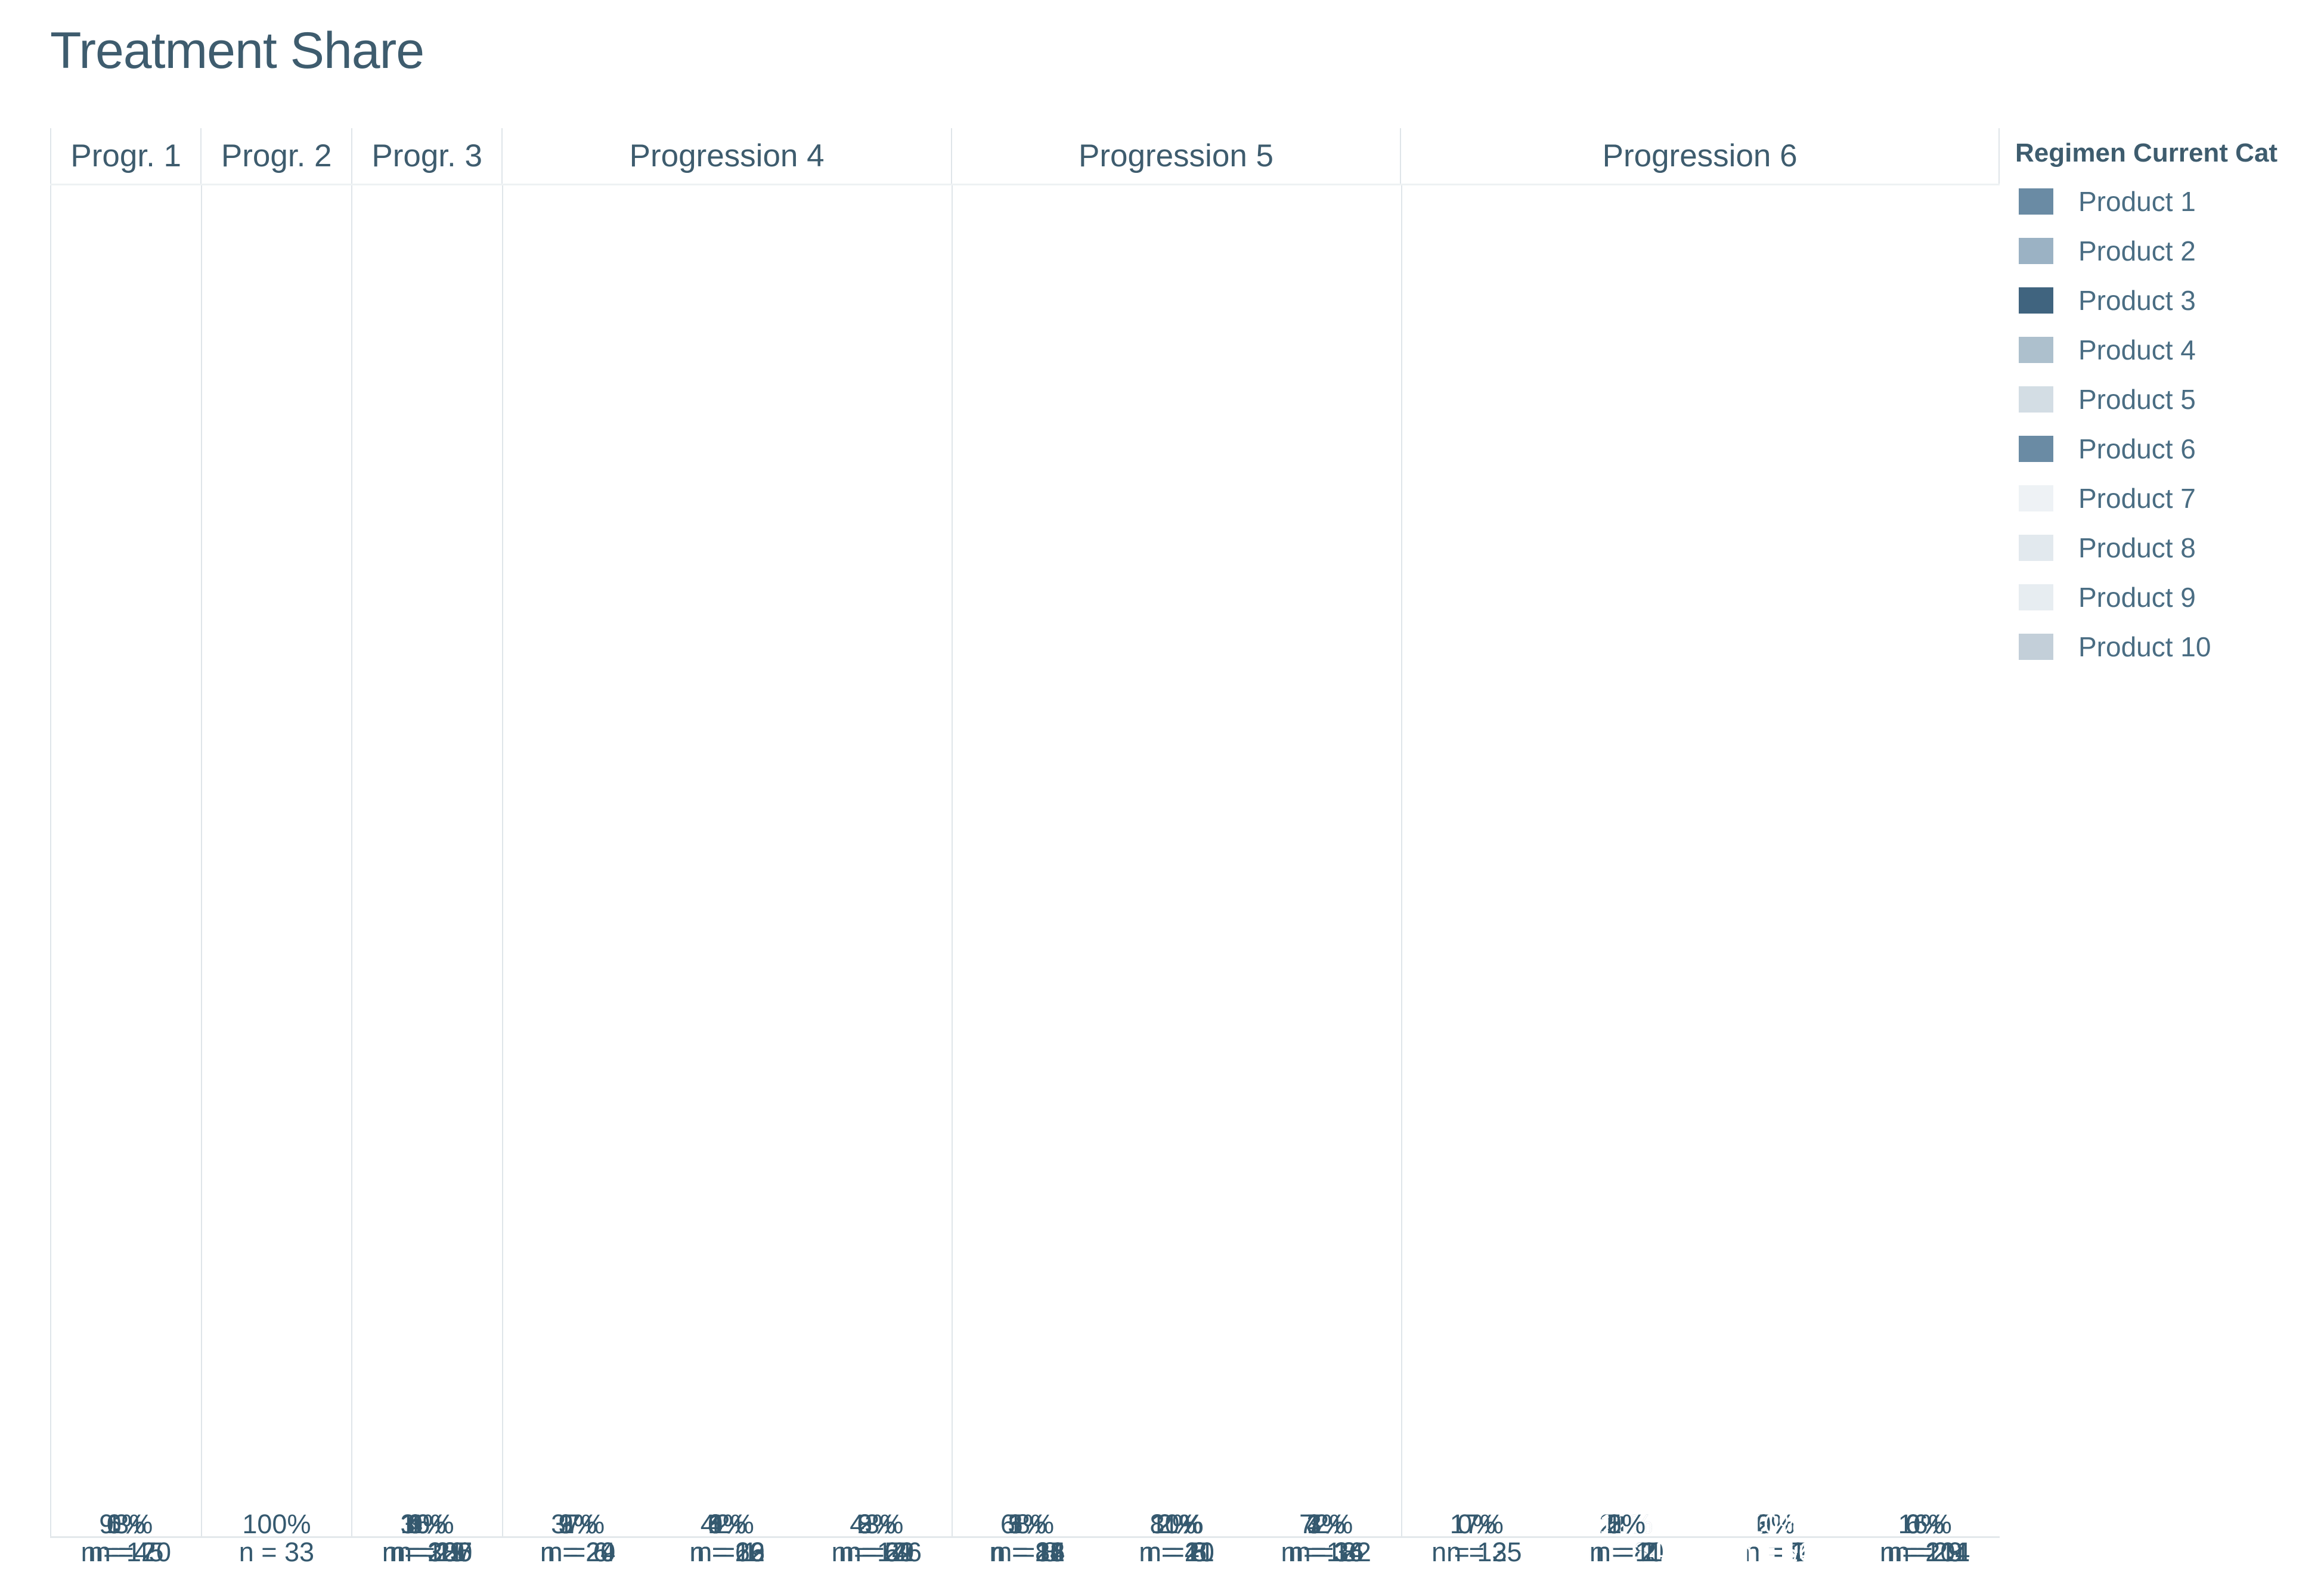 This screenshot has height=1569, width=2324. I want to click on segment-count: n = 459, so click(427, 1552).